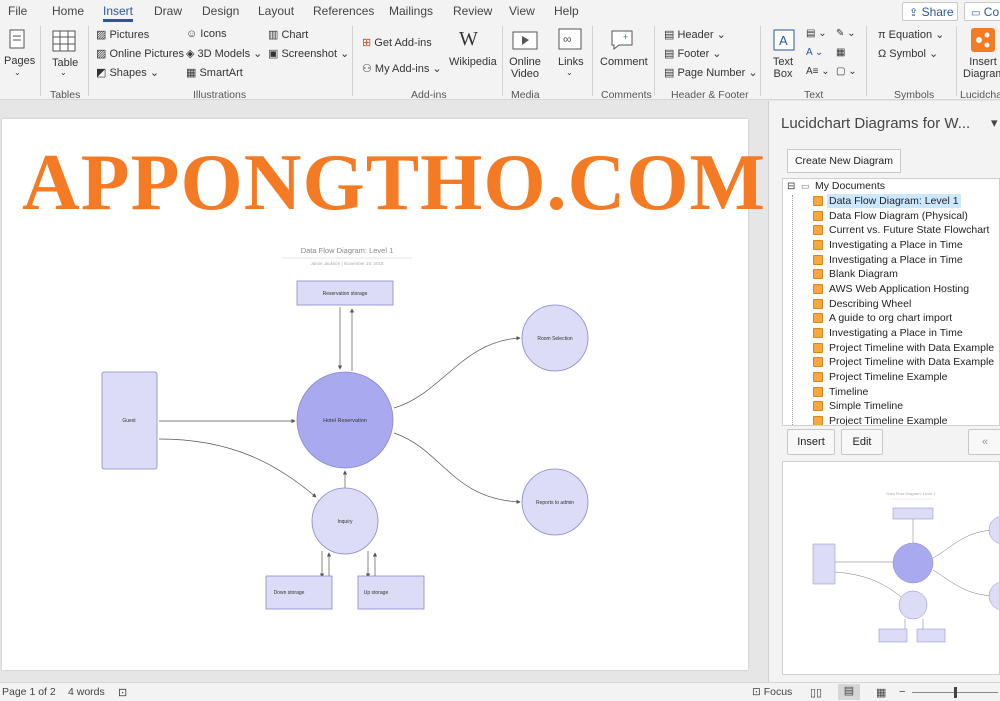 This screenshot has width=1000, height=701. Describe the element at coordinates (220, 11) in the screenshot. I see `tab-design: Design` at that location.